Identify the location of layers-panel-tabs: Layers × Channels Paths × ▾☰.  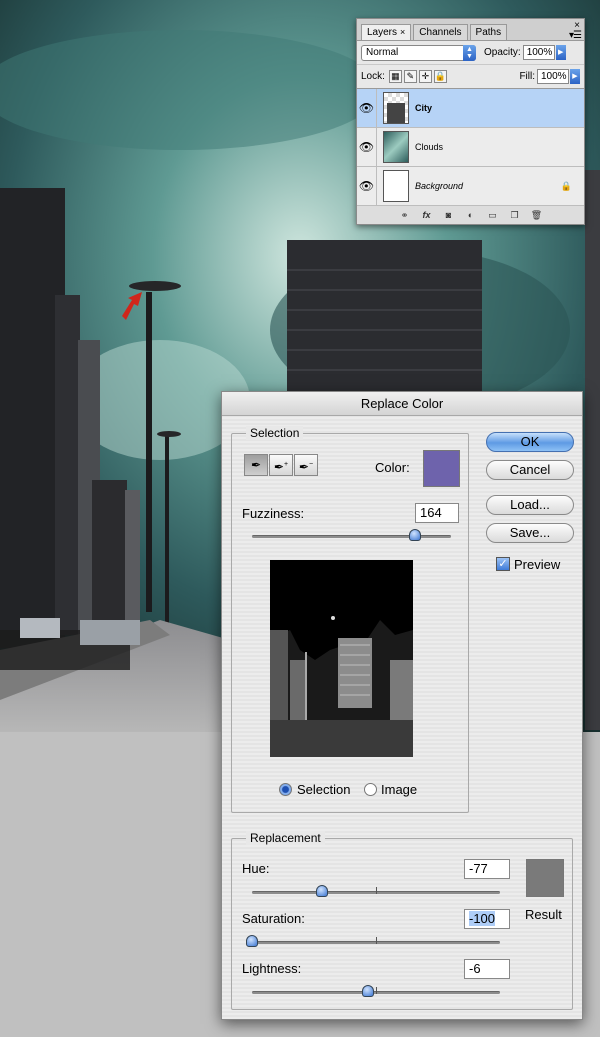
(470, 30).